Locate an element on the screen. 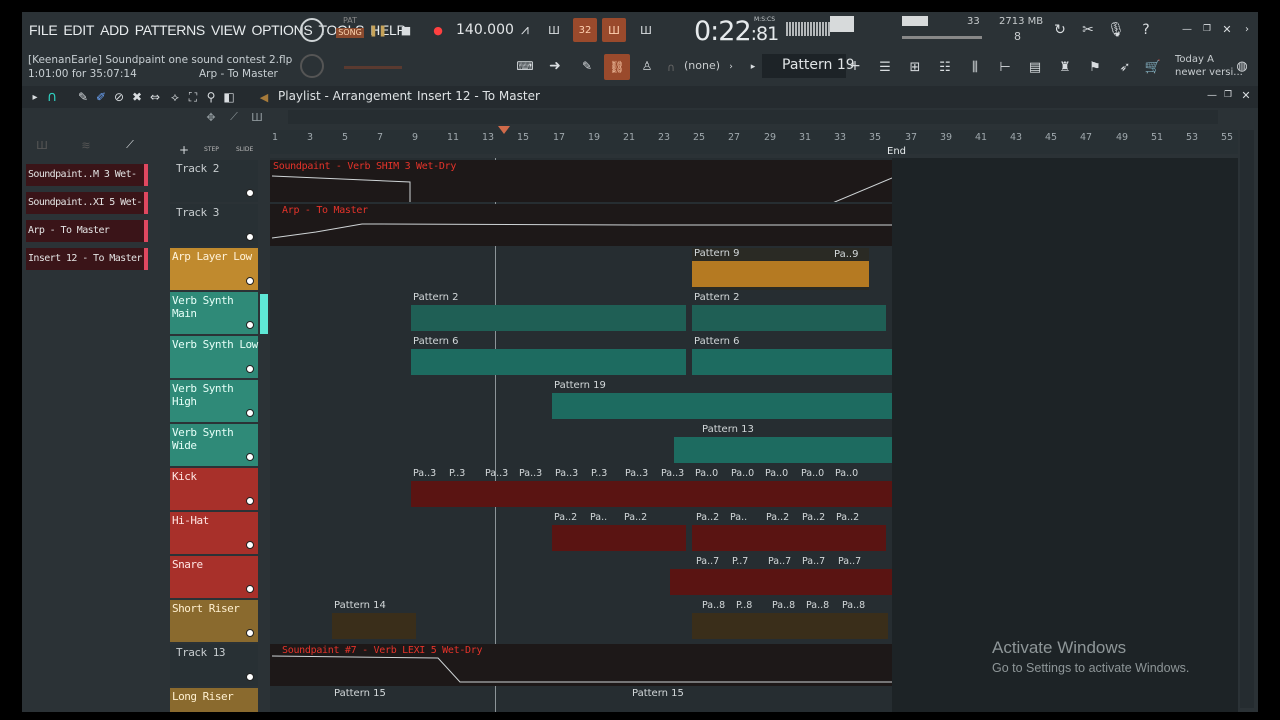  arrange-icon: ✥ is located at coordinates (211, 117).